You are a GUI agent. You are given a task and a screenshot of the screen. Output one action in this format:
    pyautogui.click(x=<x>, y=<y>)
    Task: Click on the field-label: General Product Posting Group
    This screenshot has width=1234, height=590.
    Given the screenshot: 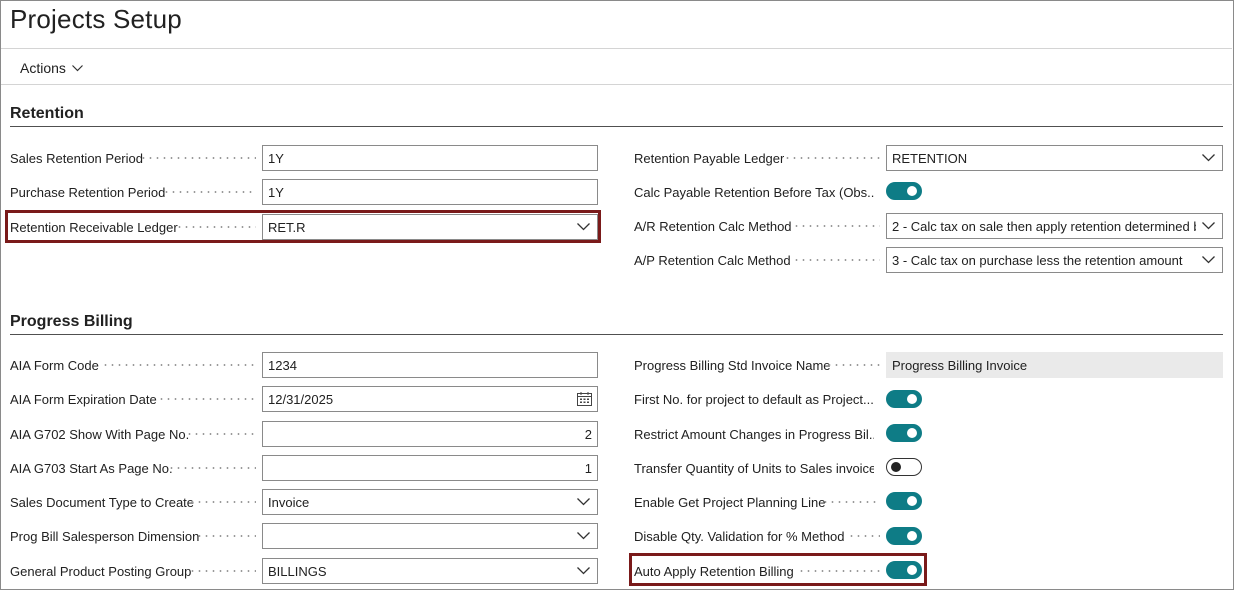 What is the action you would take?
    pyautogui.click(x=101, y=571)
    